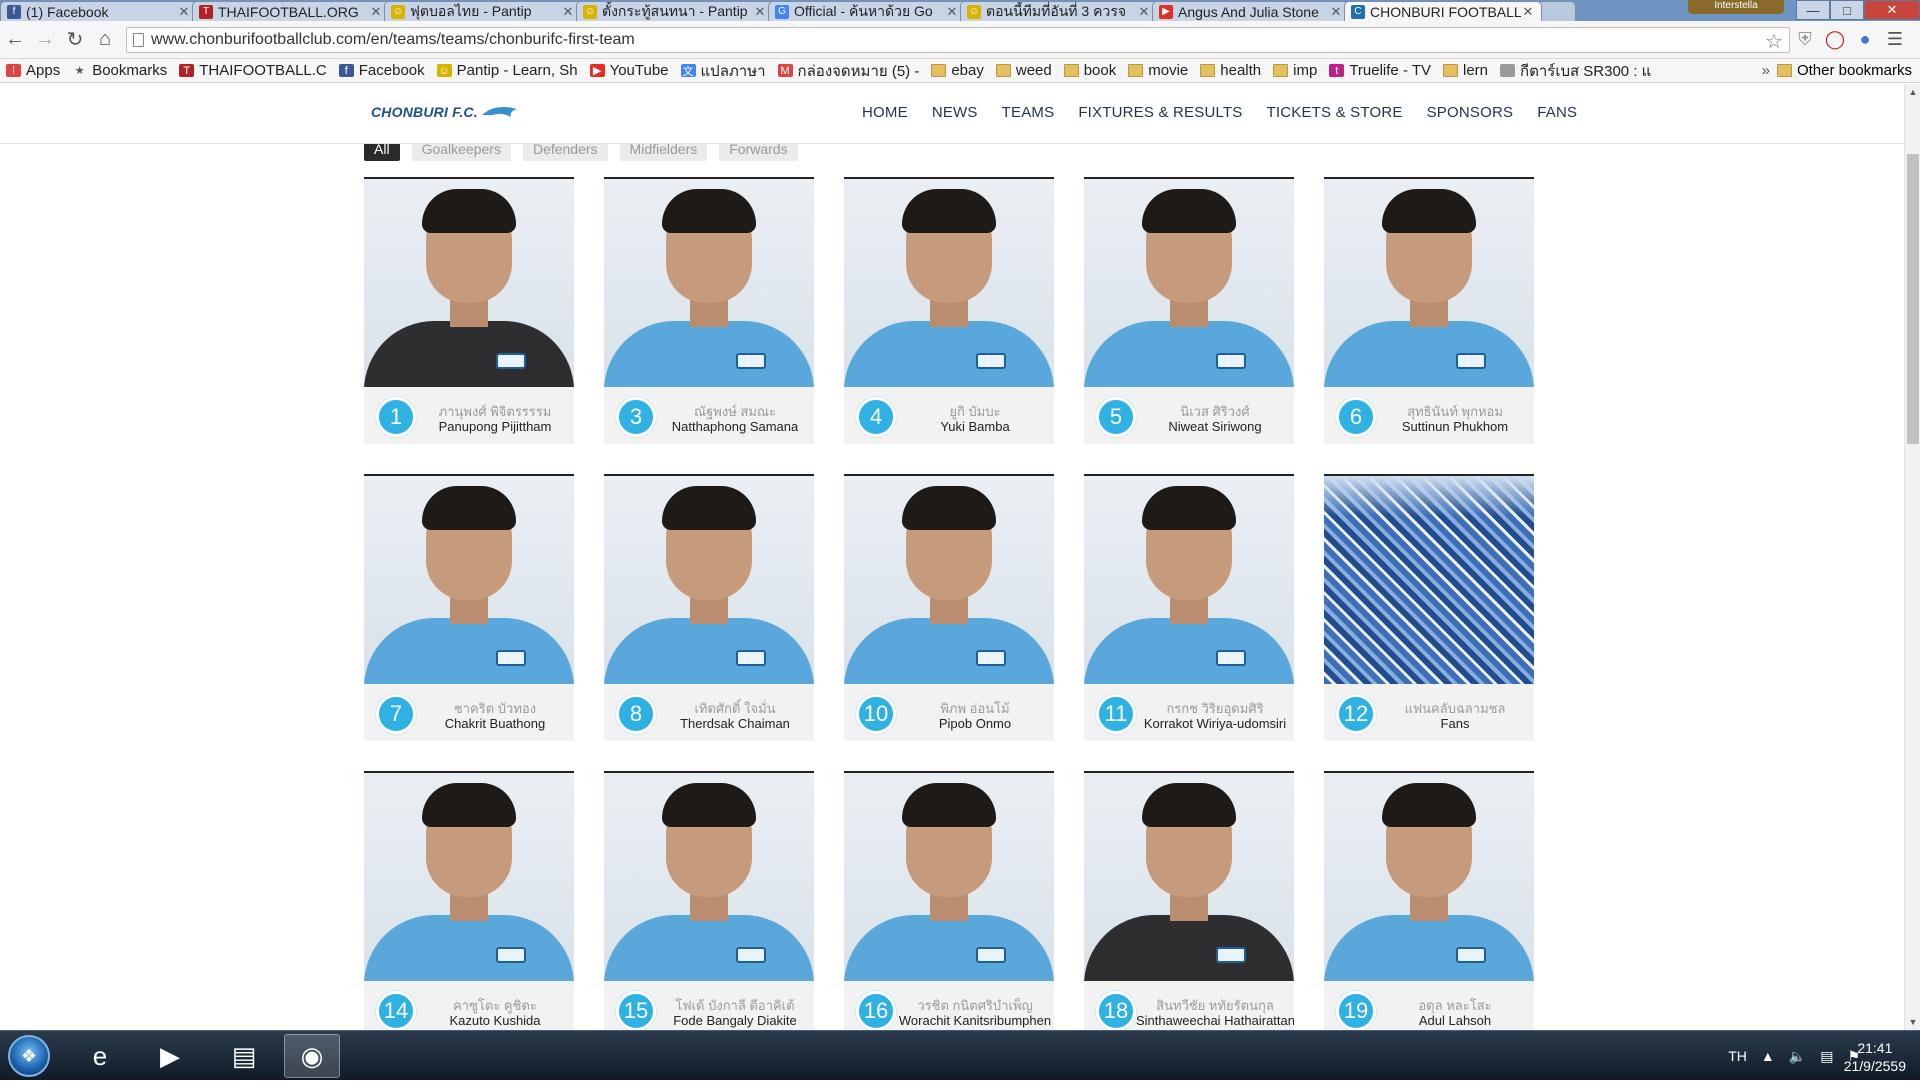 Image resolution: width=1920 pixels, height=1081 pixels. I want to click on page-scrollbar: ▲ ▼, so click(1912, 557).